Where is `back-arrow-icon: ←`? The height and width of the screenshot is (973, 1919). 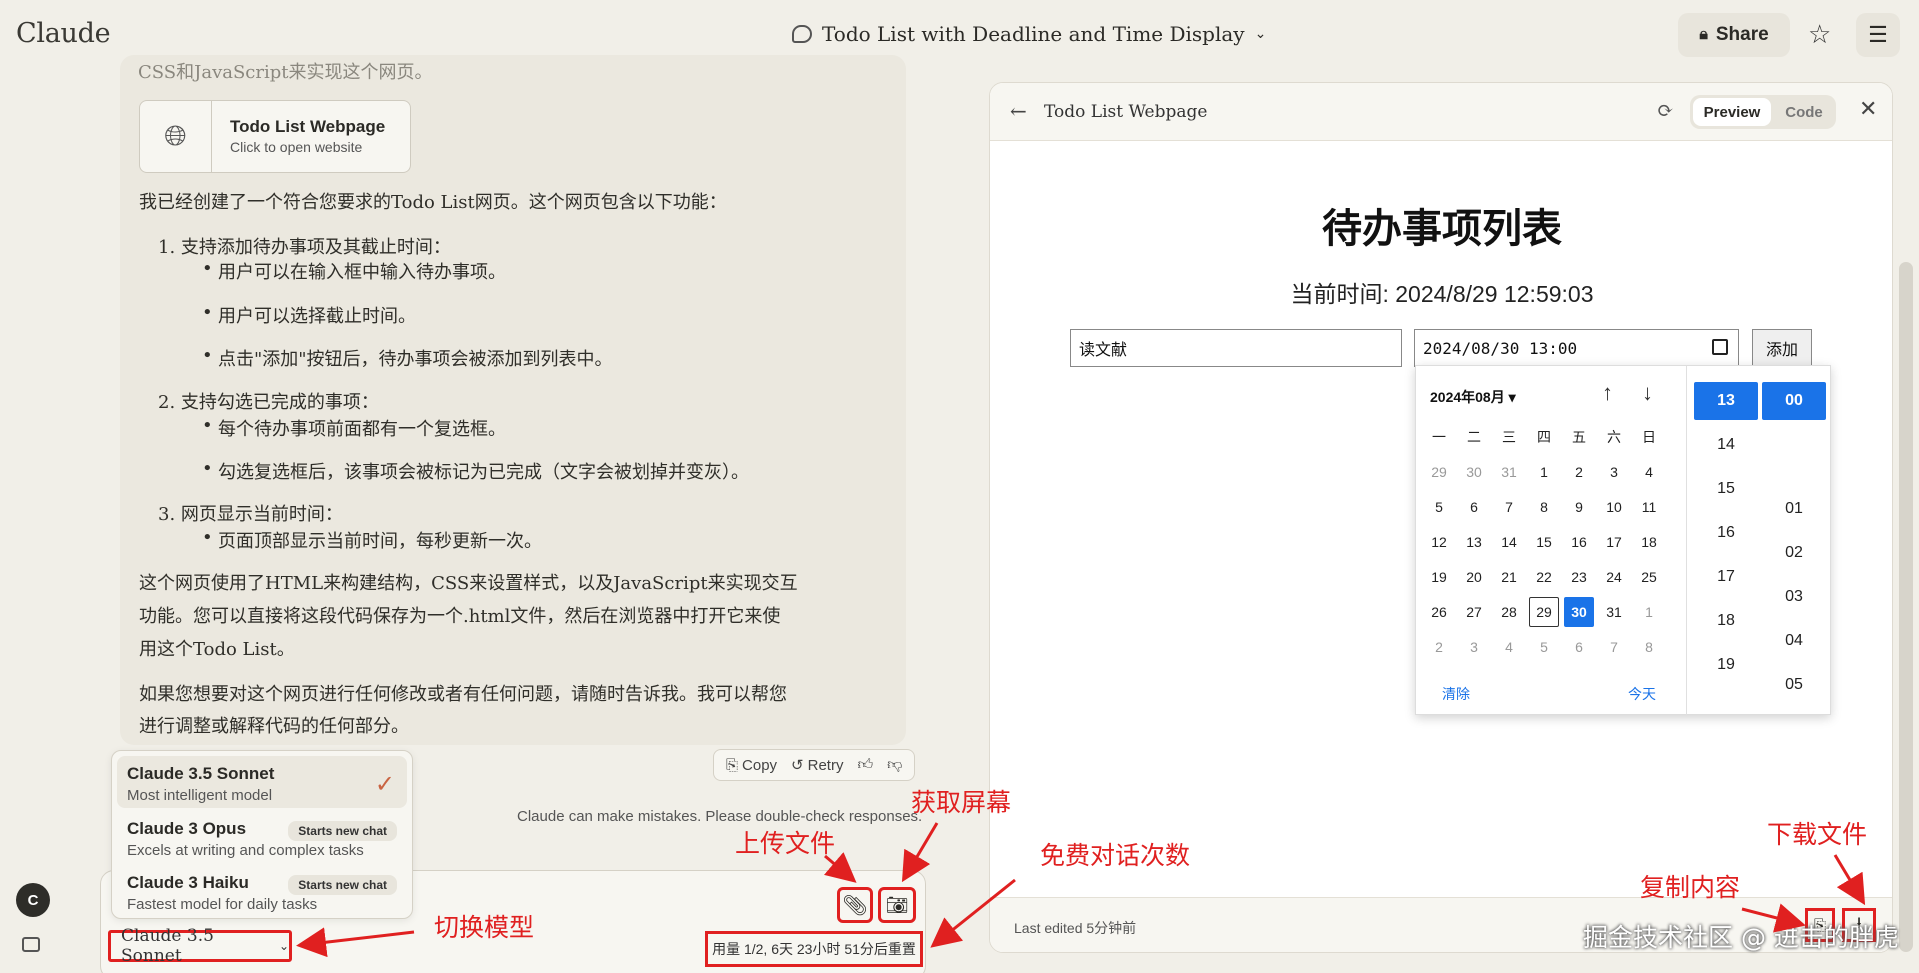 back-arrow-icon: ← is located at coordinates (1018, 111).